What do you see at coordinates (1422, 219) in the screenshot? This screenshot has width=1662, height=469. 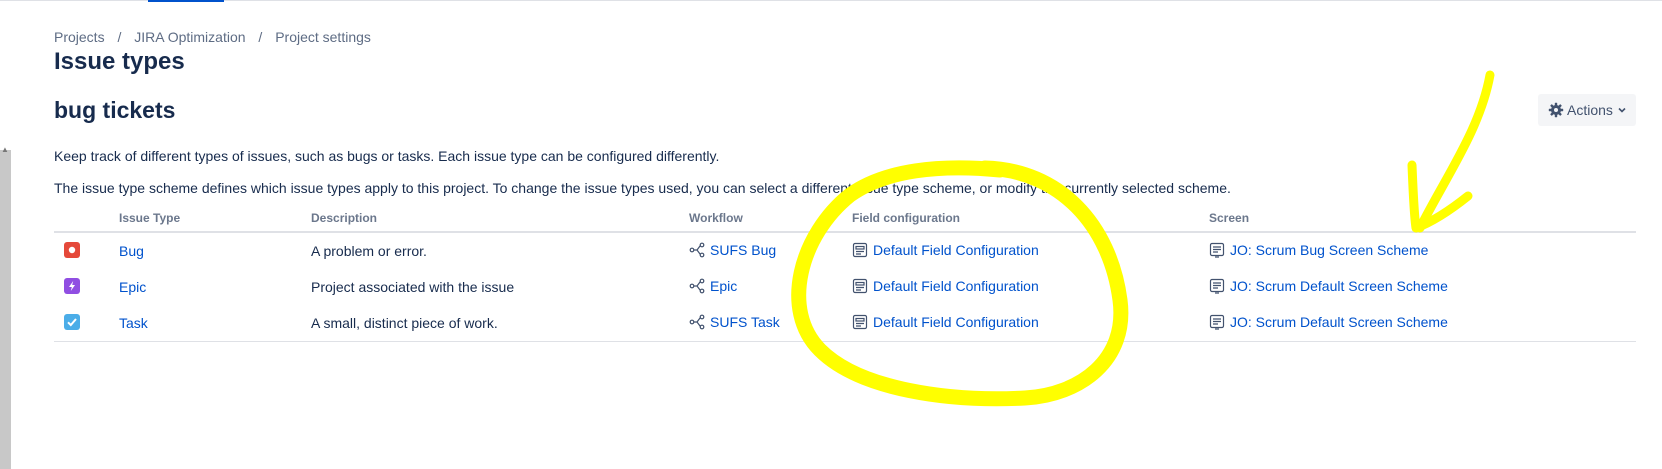 I see `screen-header: Screen` at bounding box center [1422, 219].